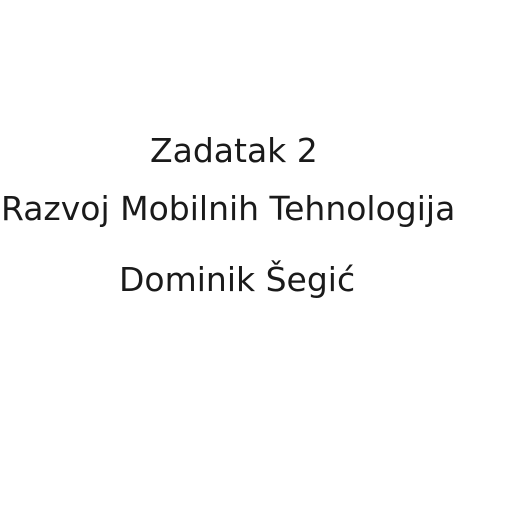 The image size is (512, 512). What do you see at coordinates (234, 150) in the screenshot?
I see `slide-title: Zadatak 2` at bounding box center [234, 150].